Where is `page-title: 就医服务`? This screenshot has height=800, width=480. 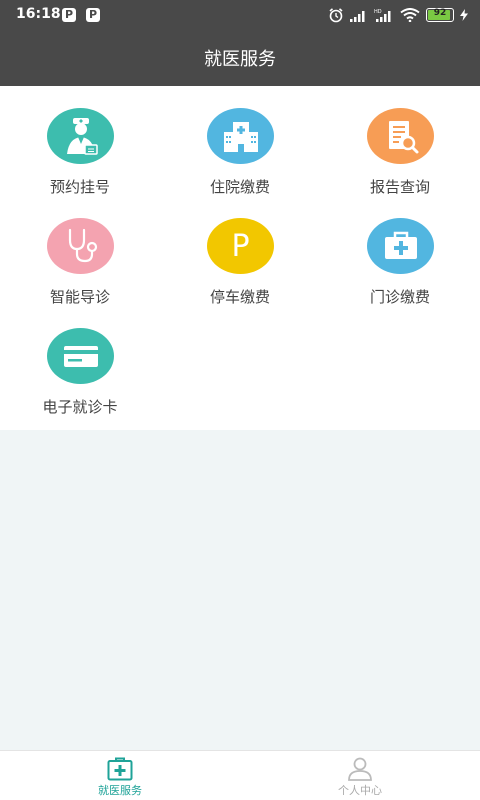 page-title: 就医服务 is located at coordinates (240, 59).